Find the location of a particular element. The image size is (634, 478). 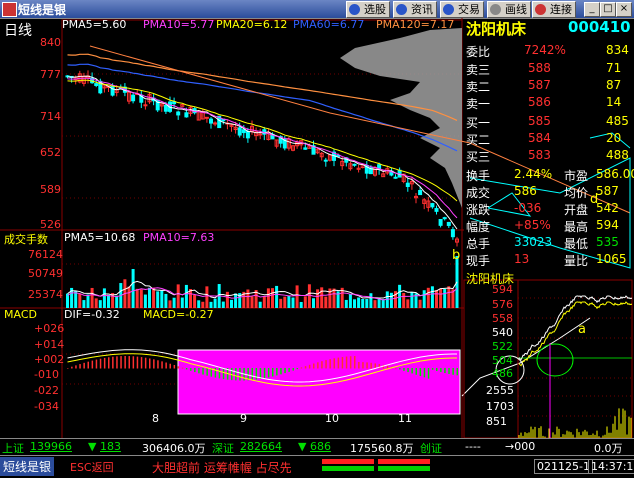

cy-arrow: →000 is located at coordinates (520, 446).